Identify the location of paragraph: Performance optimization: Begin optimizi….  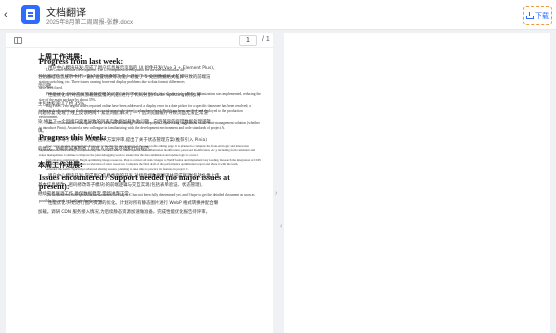
(150, 162).